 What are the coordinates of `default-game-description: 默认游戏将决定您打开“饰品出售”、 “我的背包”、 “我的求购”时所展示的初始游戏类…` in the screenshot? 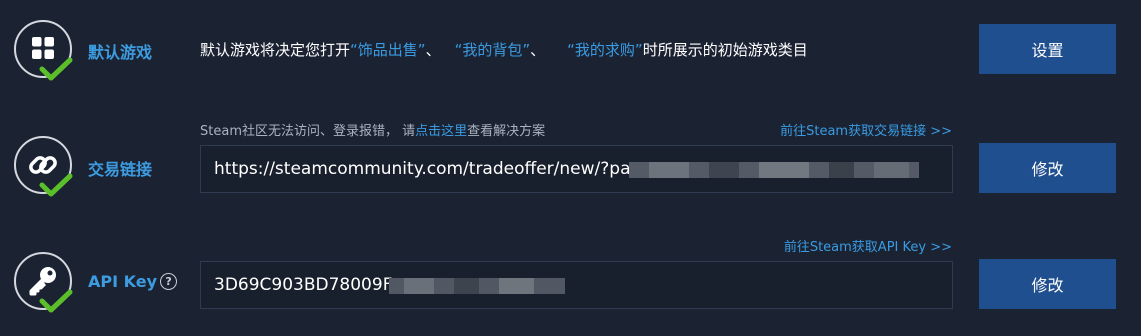 It's located at (504, 49).